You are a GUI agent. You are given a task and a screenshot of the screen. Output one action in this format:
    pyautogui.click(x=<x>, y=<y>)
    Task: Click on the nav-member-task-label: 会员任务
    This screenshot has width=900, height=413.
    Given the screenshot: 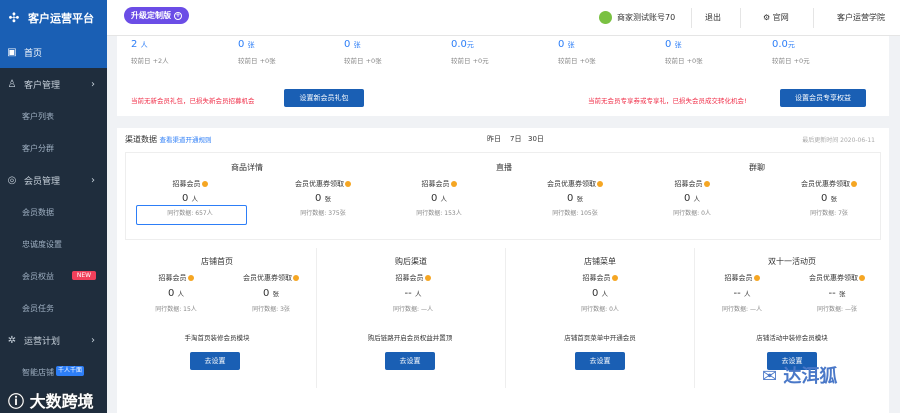 What is the action you would take?
    pyautogui.click(x=38, y=308)
    